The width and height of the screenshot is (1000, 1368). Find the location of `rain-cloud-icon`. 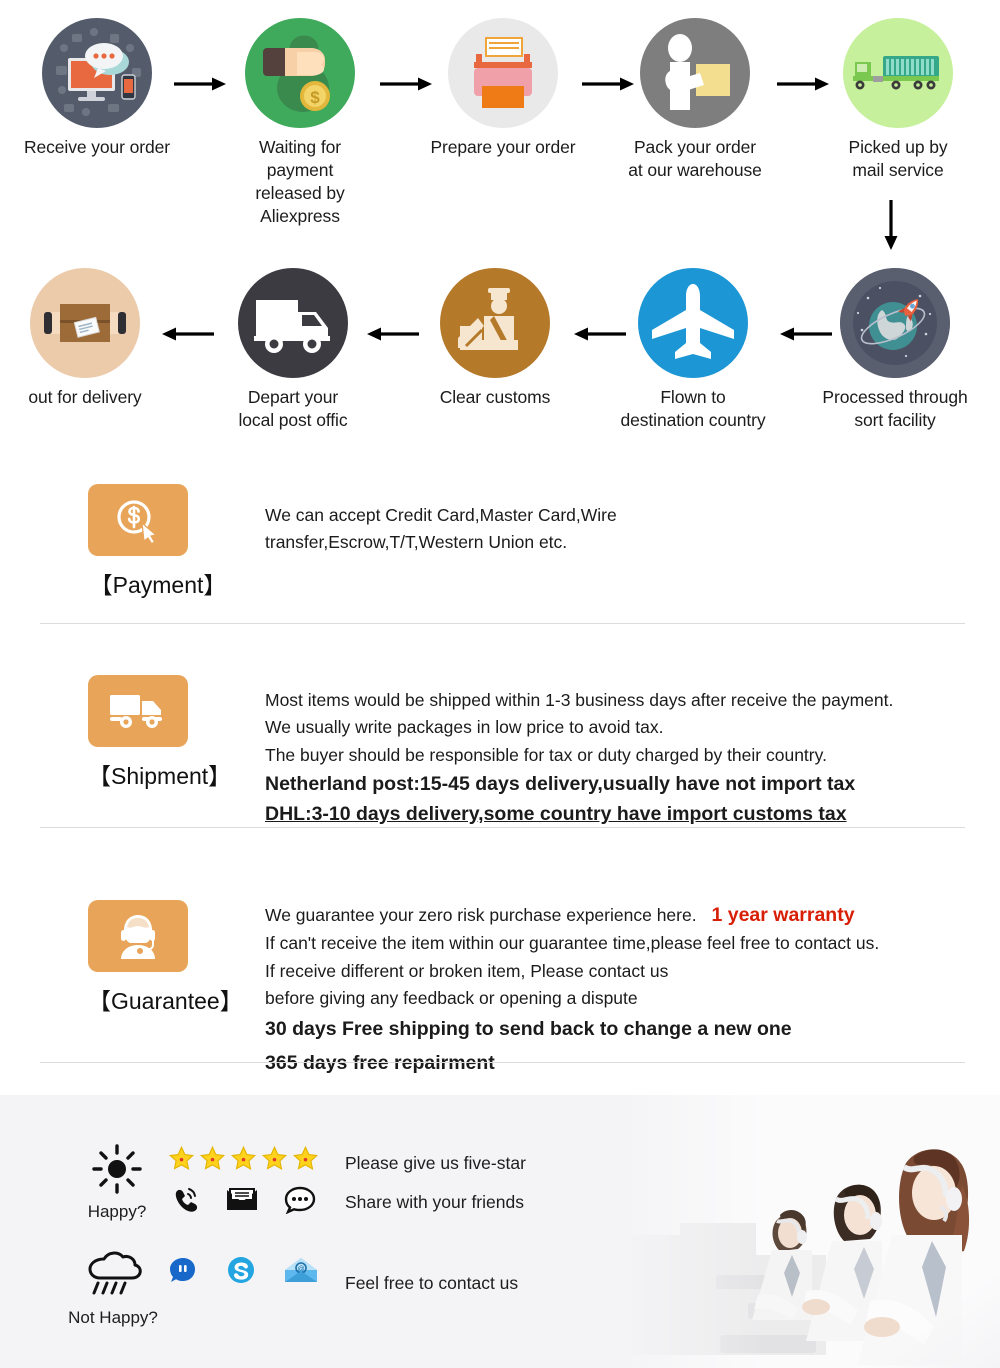

rain-cloud-icon is located at coordinates (115, 1273).